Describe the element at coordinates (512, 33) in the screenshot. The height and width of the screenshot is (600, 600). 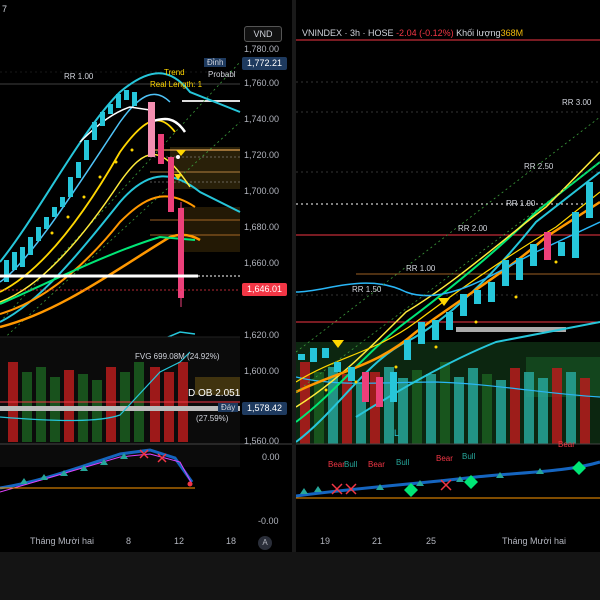
I see `volume-value: 368M` at that location.